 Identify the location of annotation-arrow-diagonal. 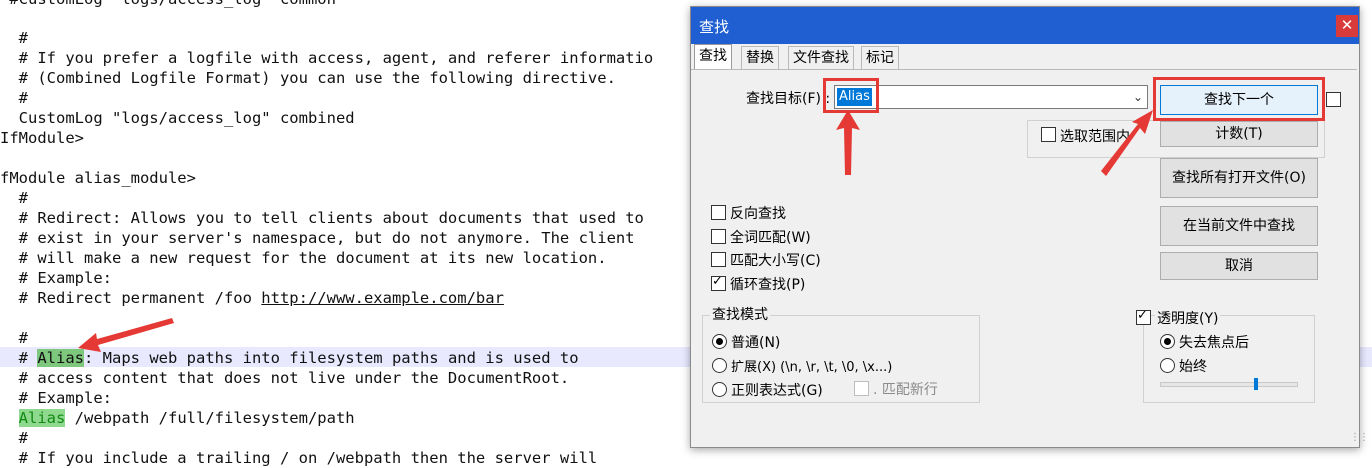
(1127, 143).